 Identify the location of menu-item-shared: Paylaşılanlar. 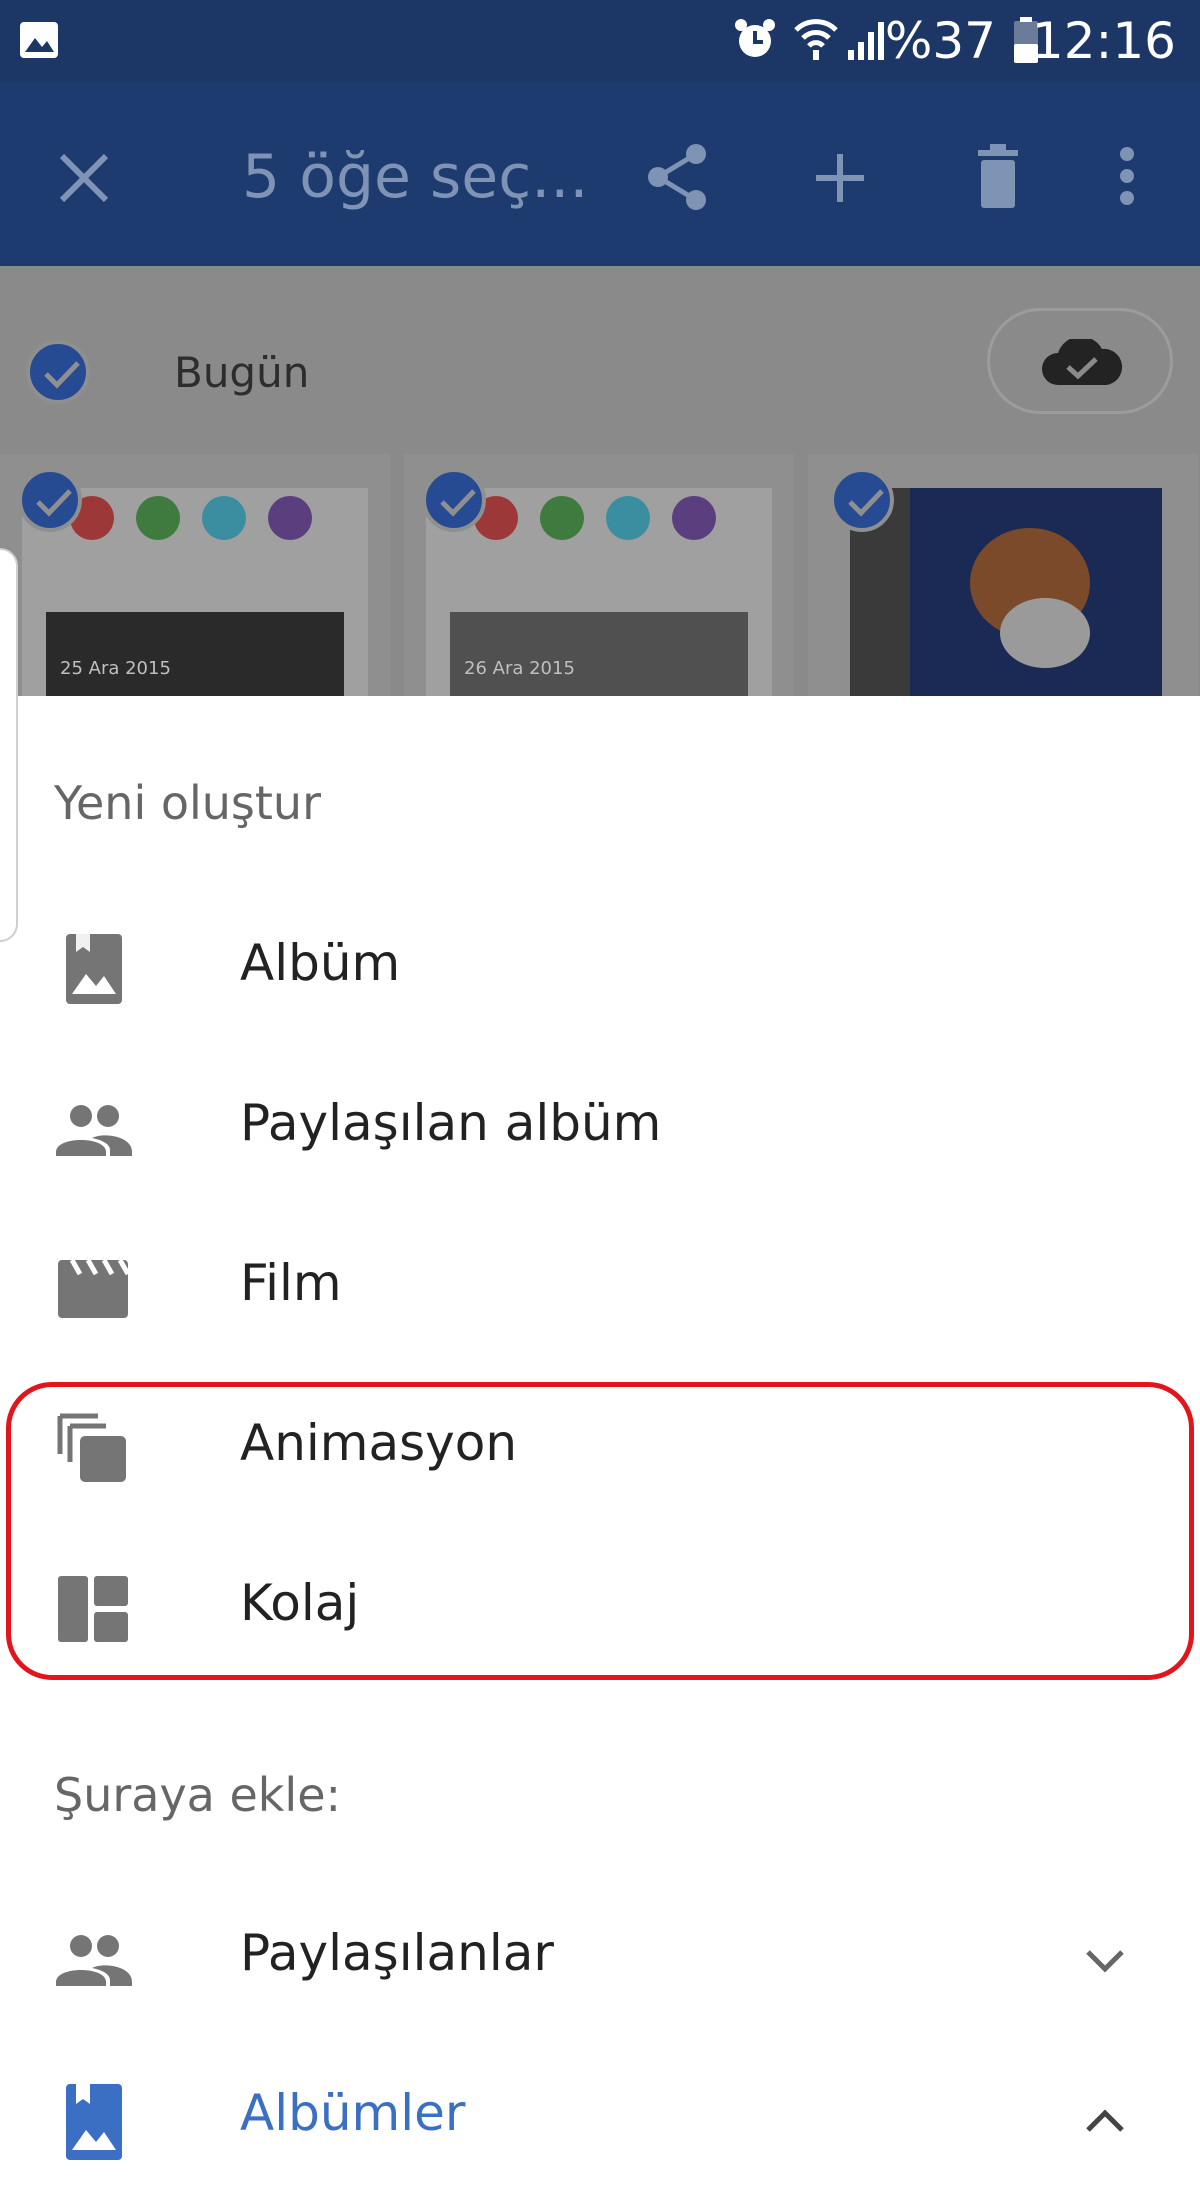
(600, 1954).